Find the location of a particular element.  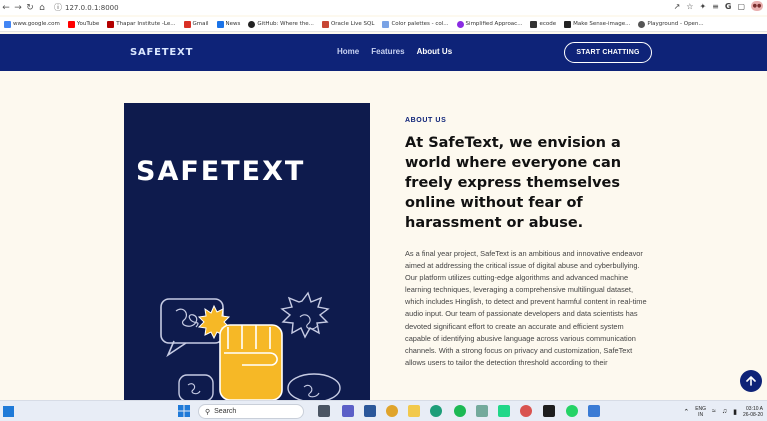

youtube-icon is located at coordinates (71, 24).